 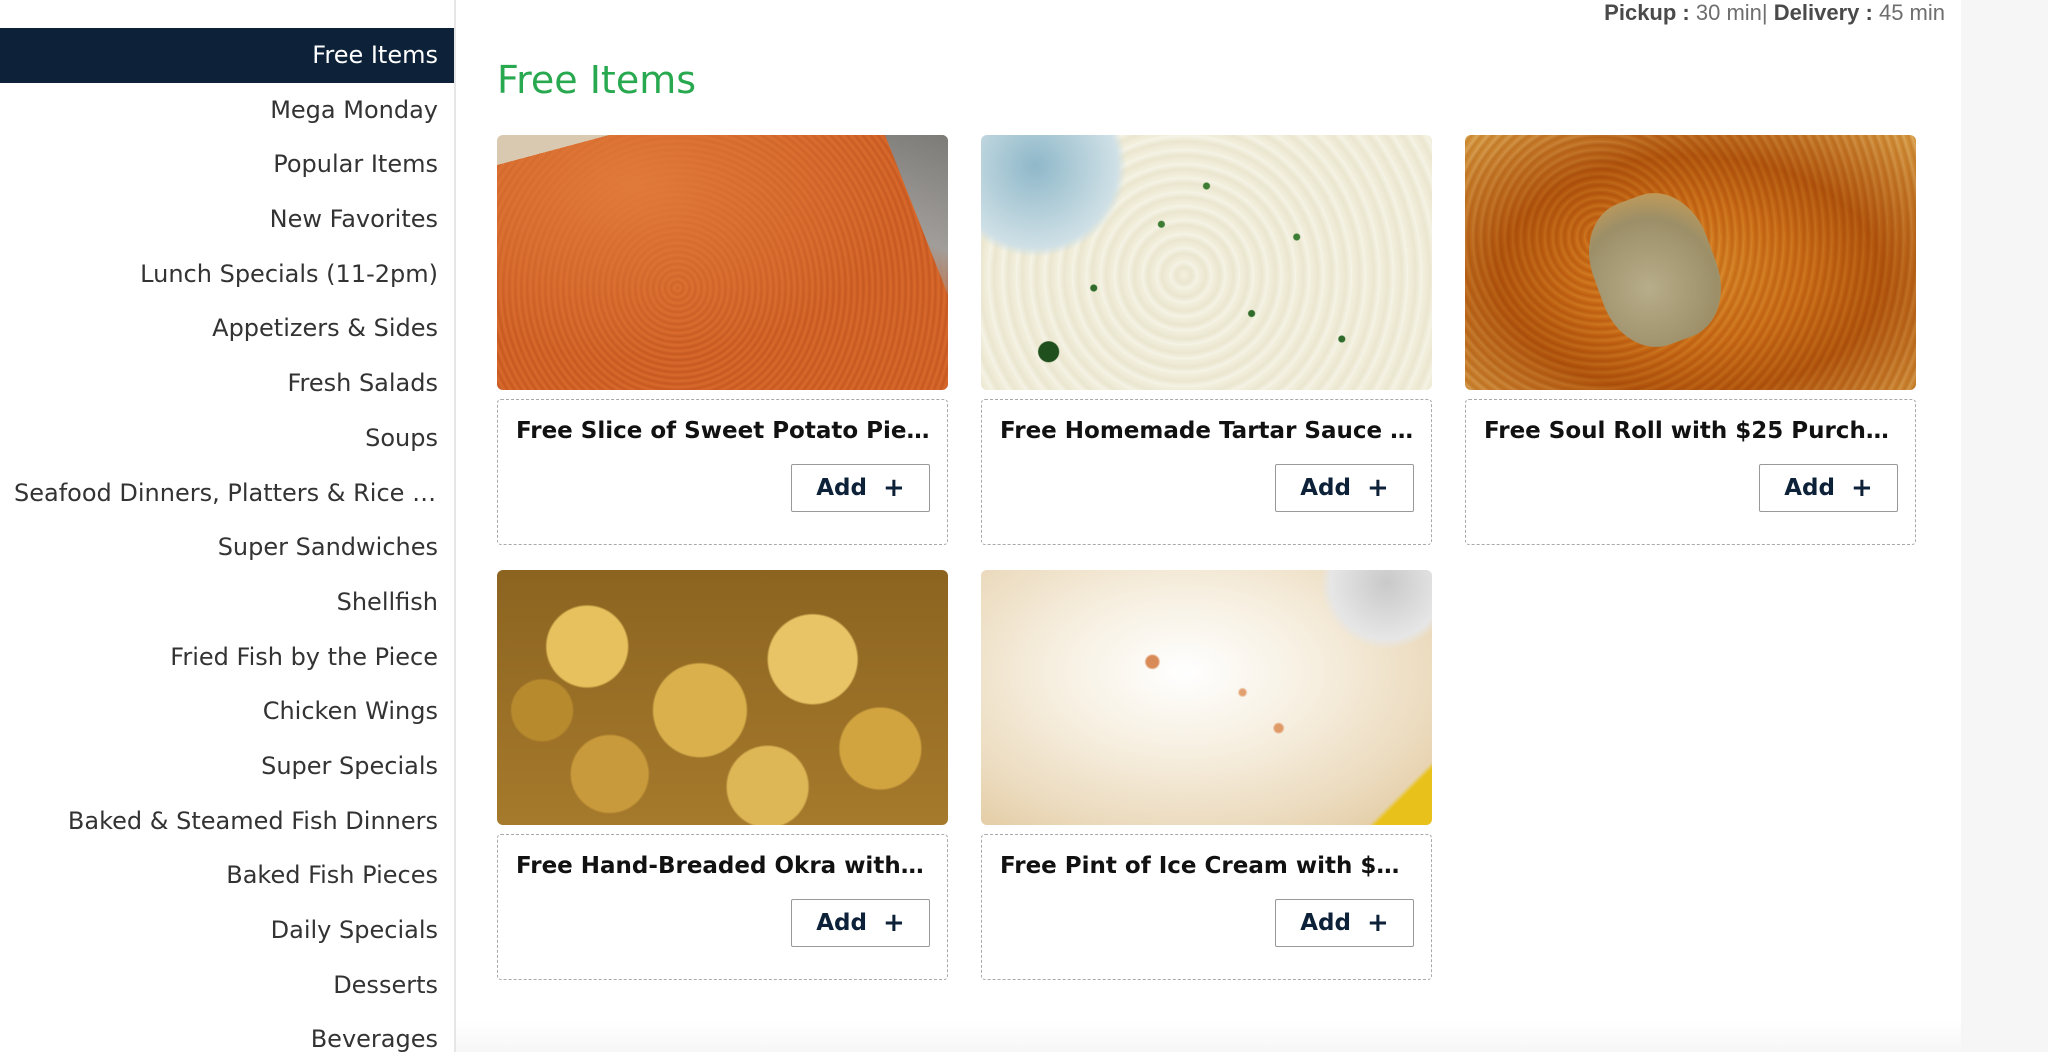 What do you see at coordinates (1647, 12) in the screenshot?
I see `pickup-label: Pickup :` at bounding box center [1647, 12].